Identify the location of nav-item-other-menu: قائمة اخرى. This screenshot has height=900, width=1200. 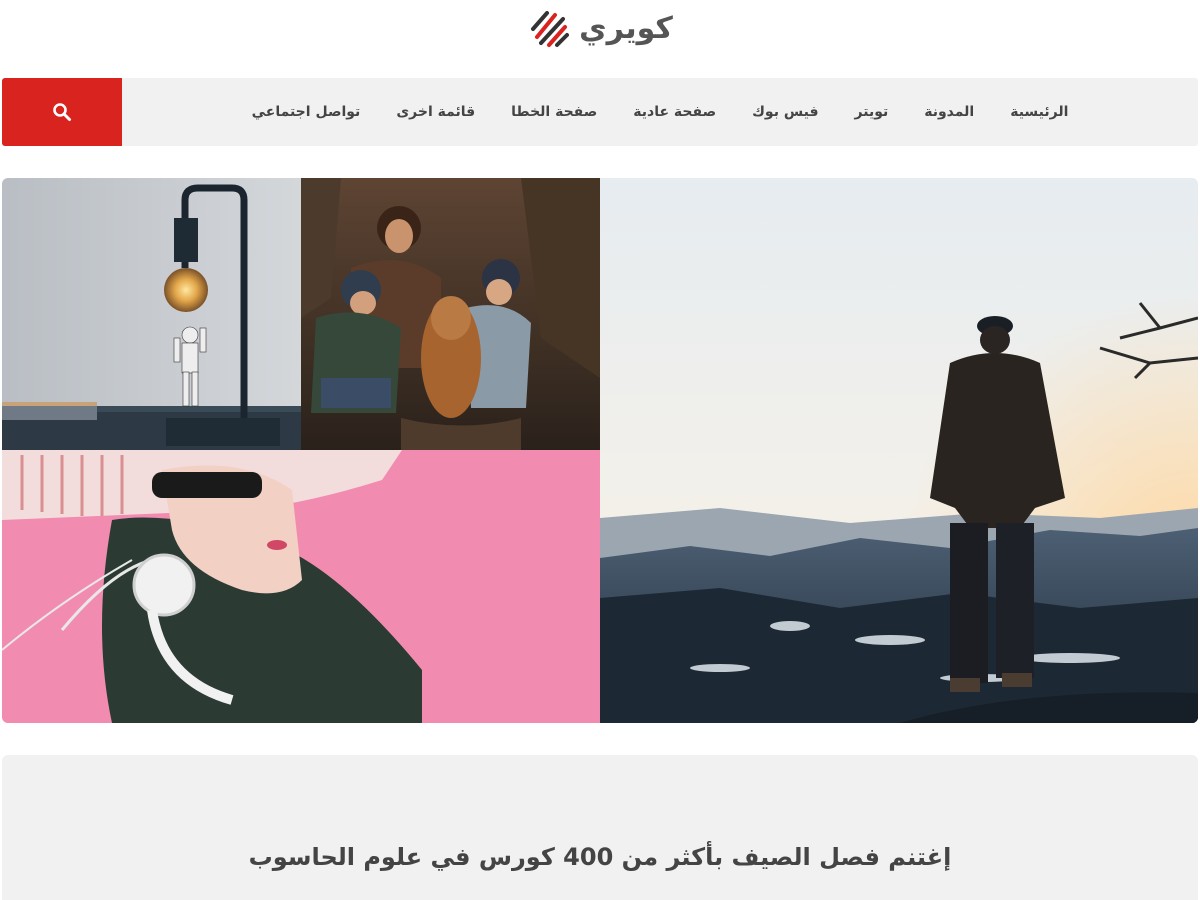
(435, 112).